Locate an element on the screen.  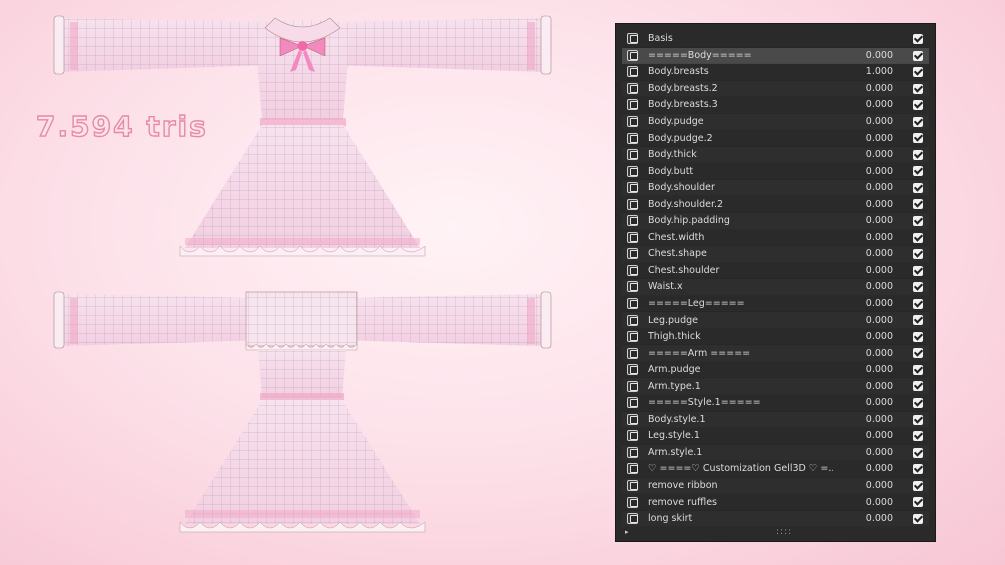
shape-key-row: Waist.x 0.000 is located at coordinates (775, 287).